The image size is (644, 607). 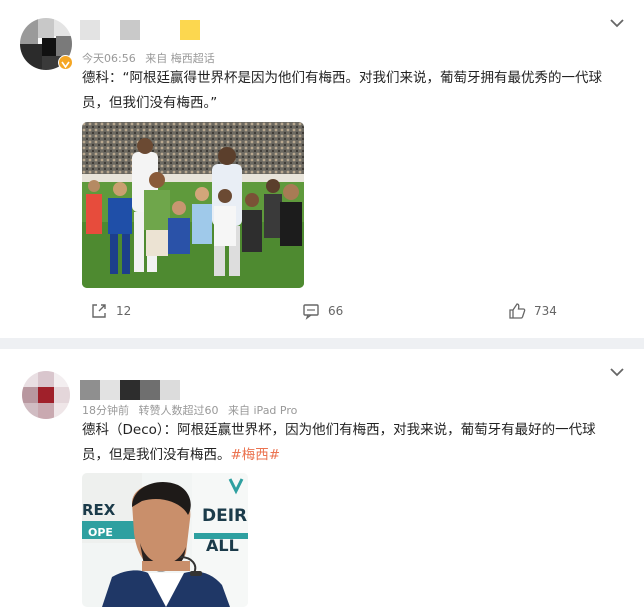 What do you see at coordinates (545, 311) in the screenshot?
I see `like-count: 734` at bounding box center [545, 311].